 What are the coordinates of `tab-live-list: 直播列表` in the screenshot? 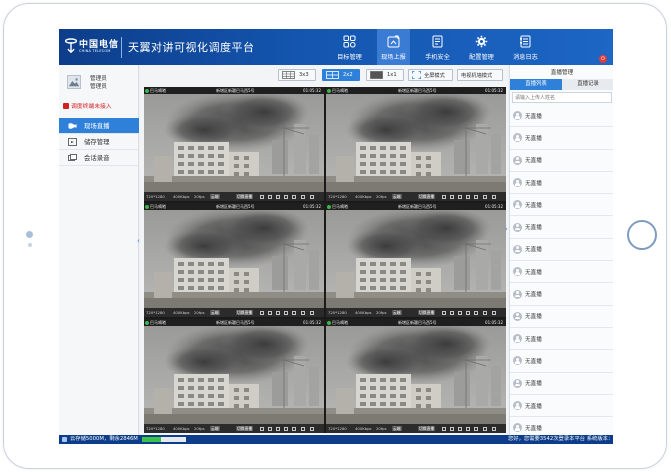 It's located at (536, 84).